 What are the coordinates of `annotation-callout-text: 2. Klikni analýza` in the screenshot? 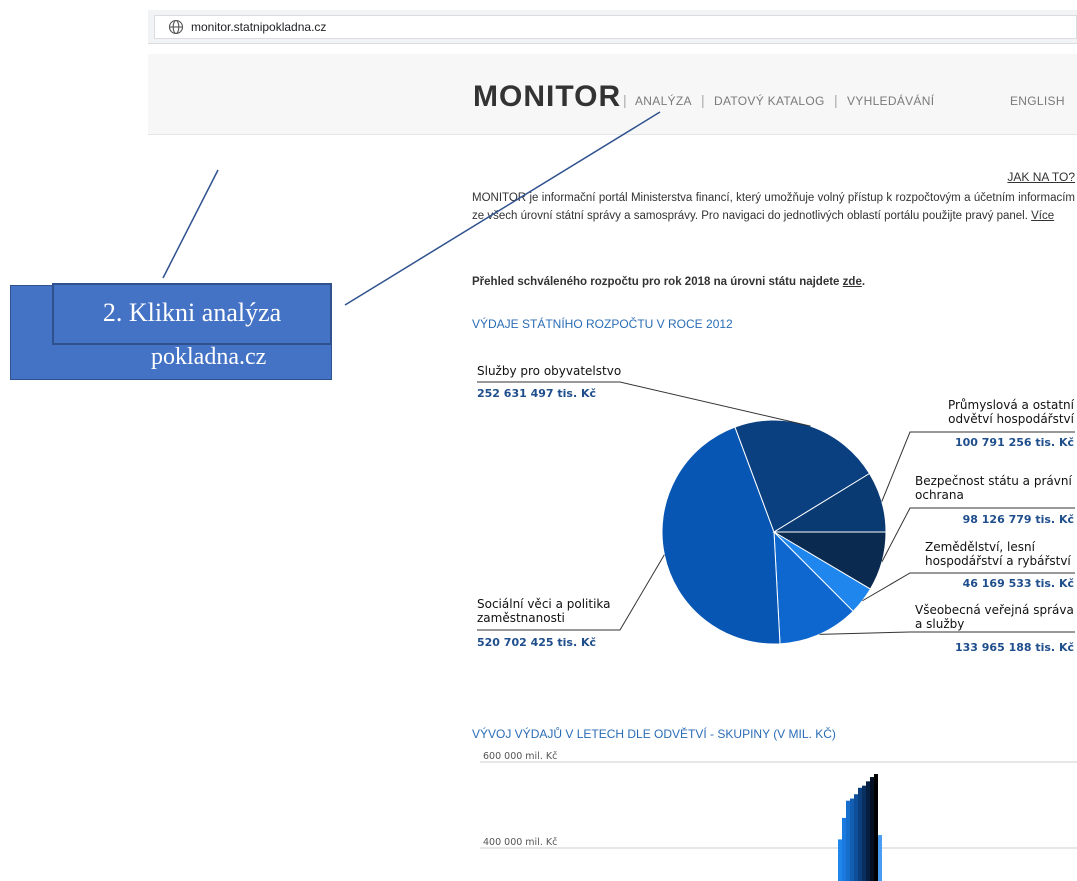 It's located at (192, 312).